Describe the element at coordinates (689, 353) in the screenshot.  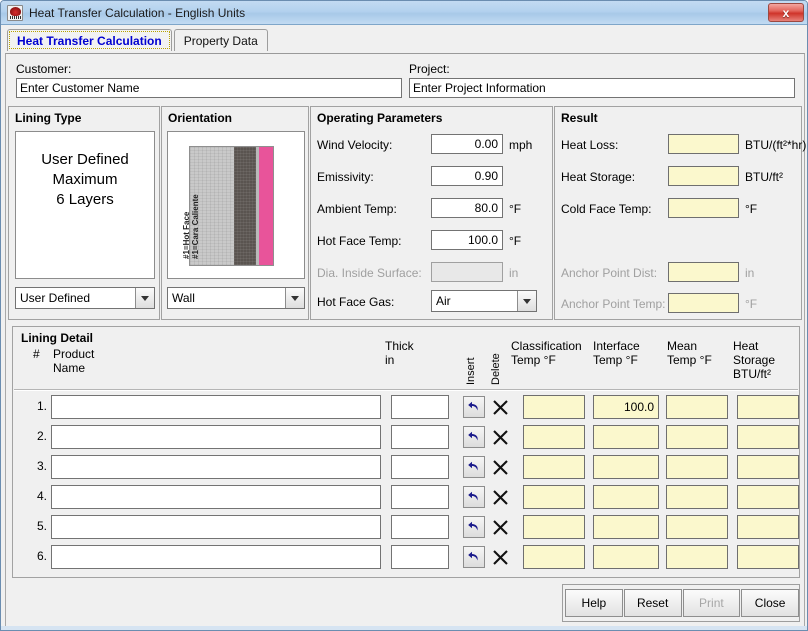
I see `column-header-mean: Mean Temp °F` at that location.